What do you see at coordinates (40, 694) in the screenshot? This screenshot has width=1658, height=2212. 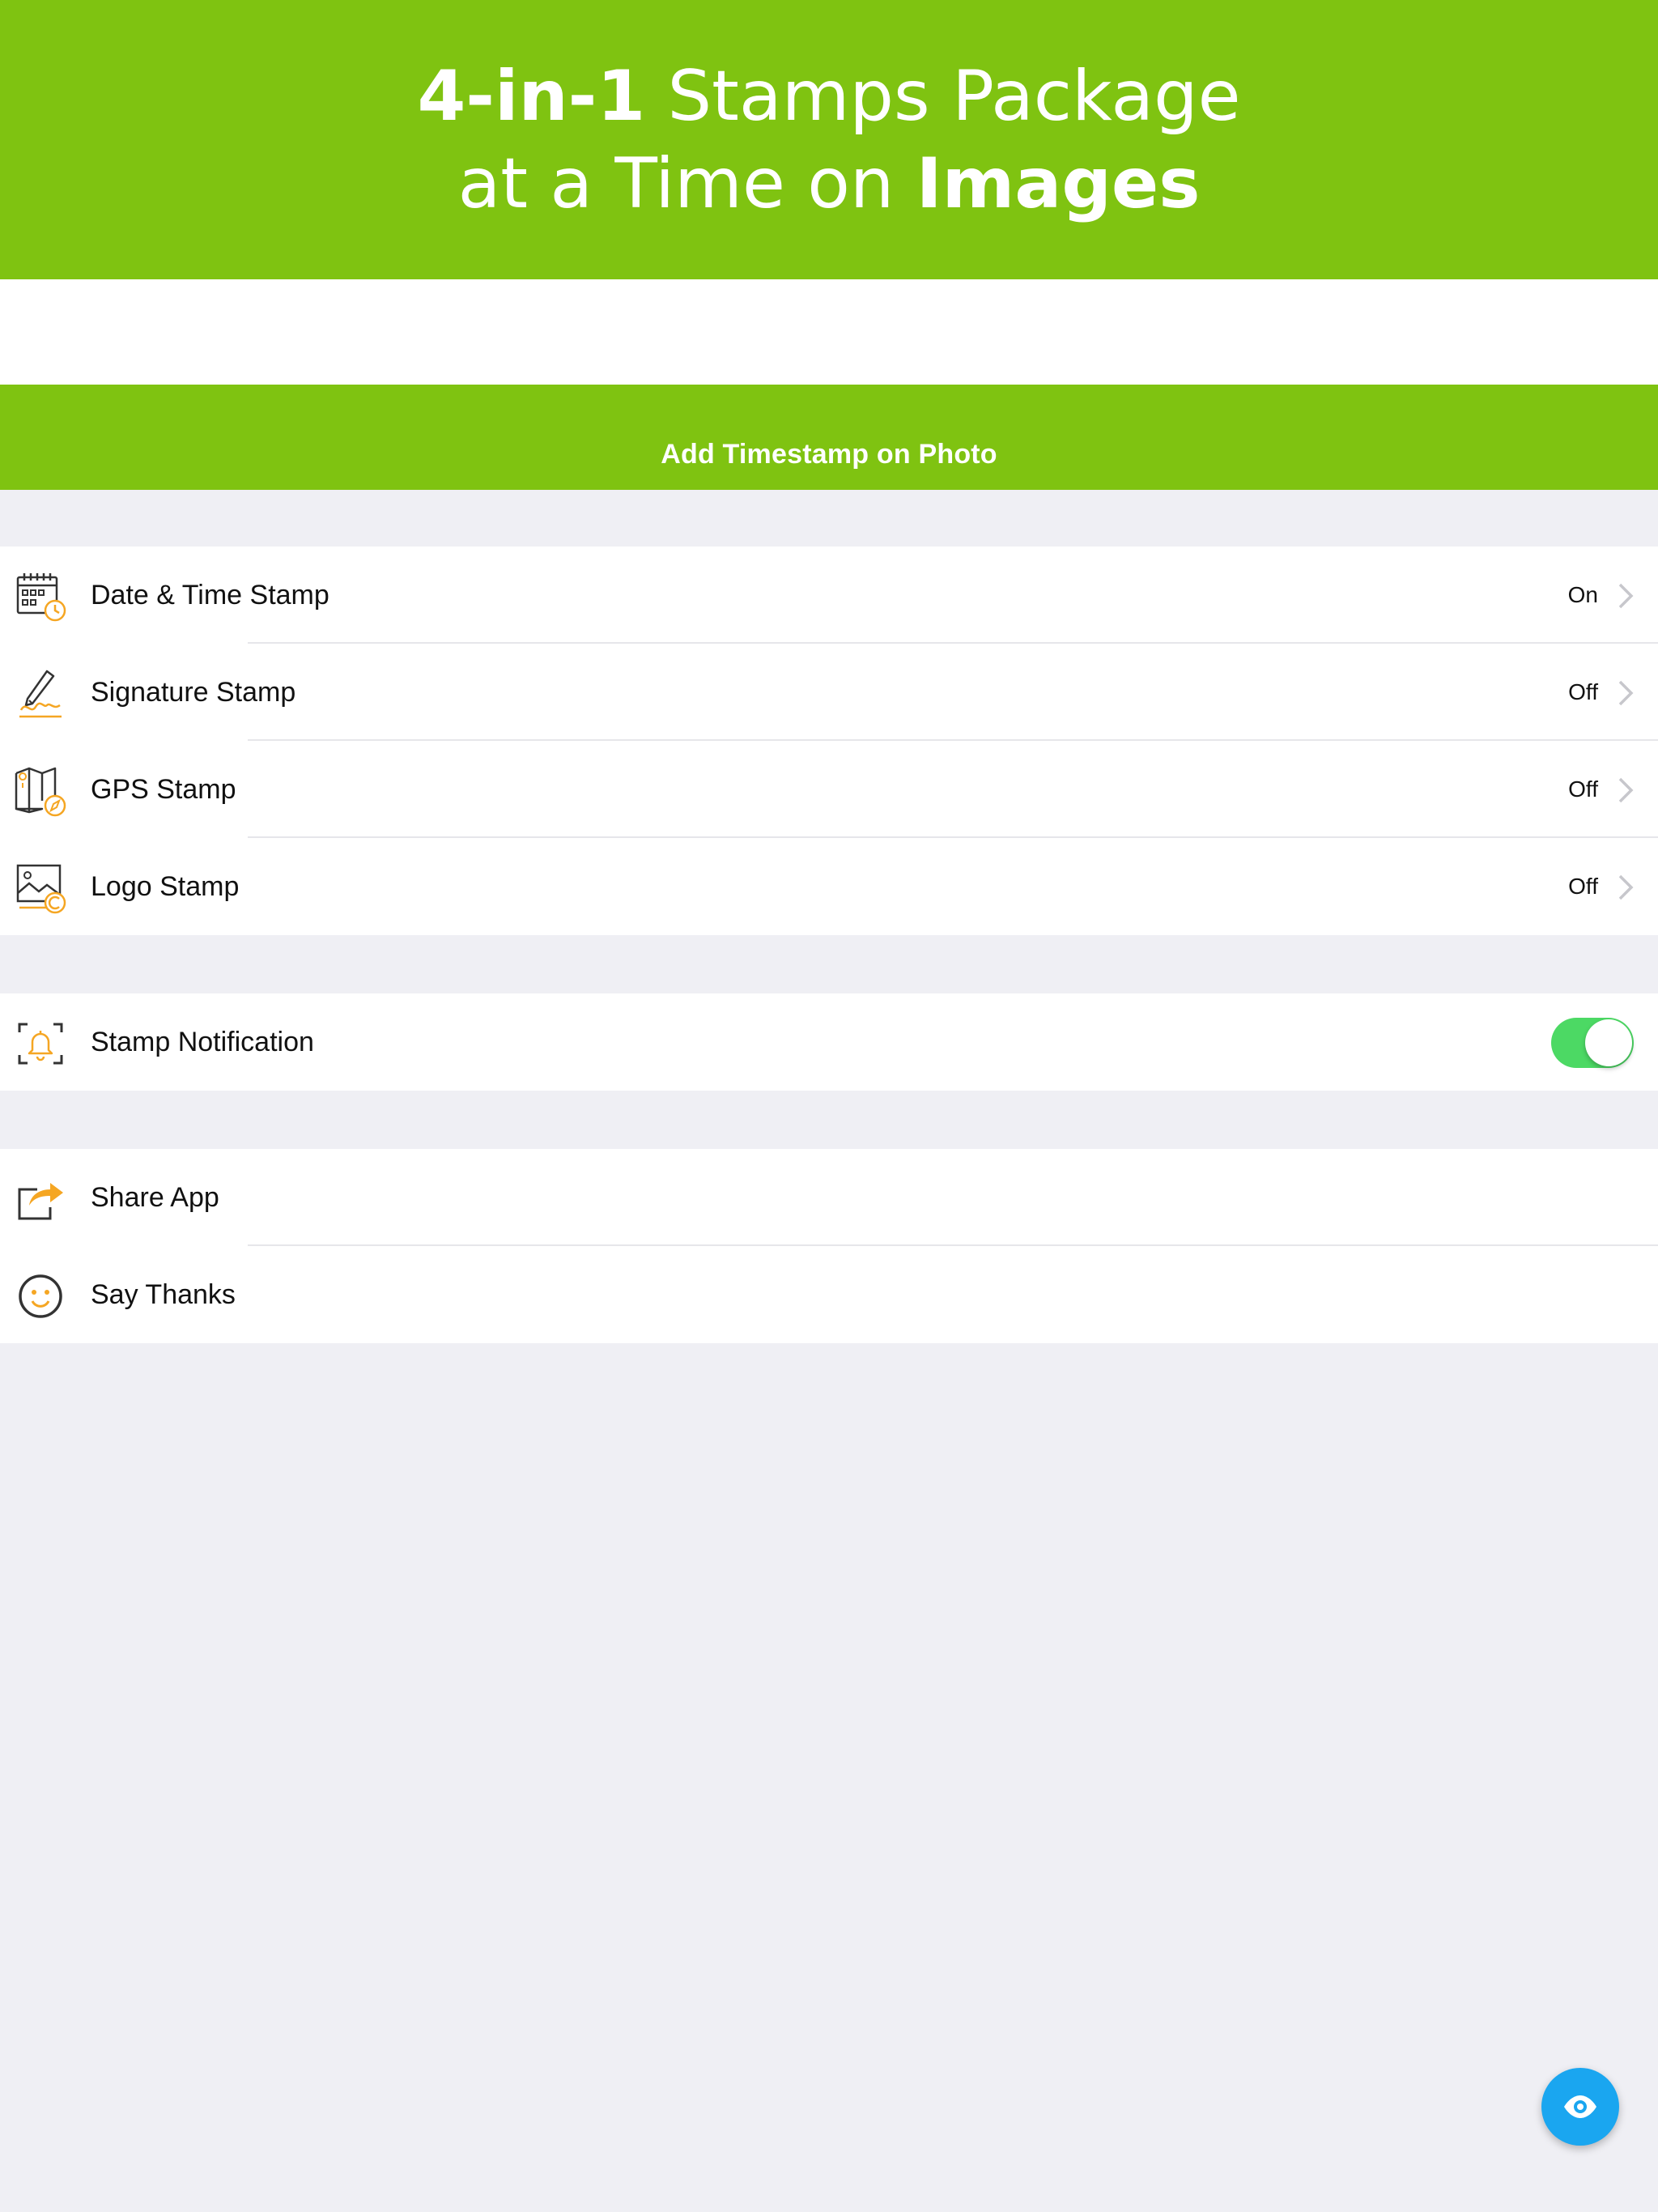 I see `signature-pen-icon` at bounding box center [40, 694].